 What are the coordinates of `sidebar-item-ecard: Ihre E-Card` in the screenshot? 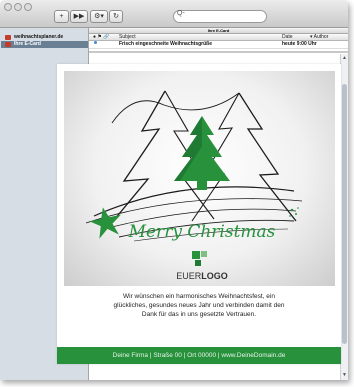 It's located at (44, 44).